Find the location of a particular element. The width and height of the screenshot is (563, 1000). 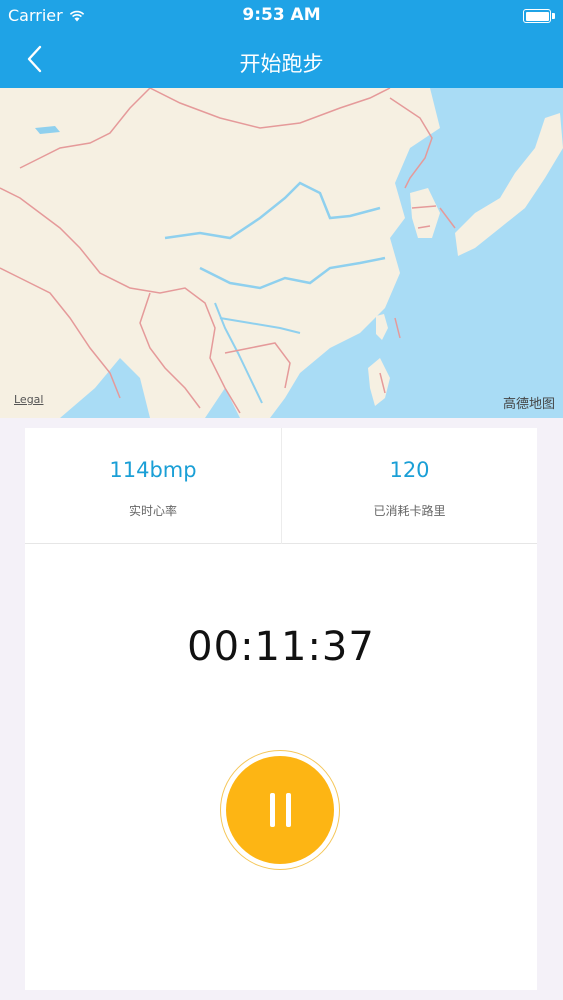

calories-value: 120 is located at coordinates (409, 470).